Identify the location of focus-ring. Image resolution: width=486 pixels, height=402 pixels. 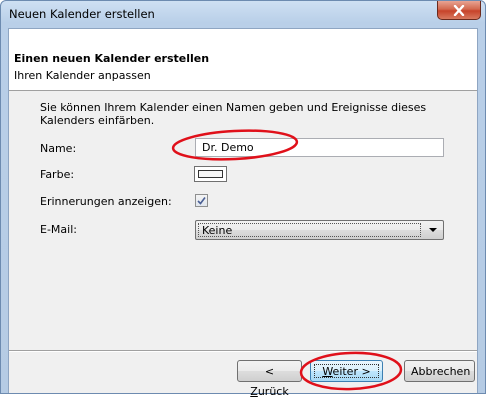
(346, 371).